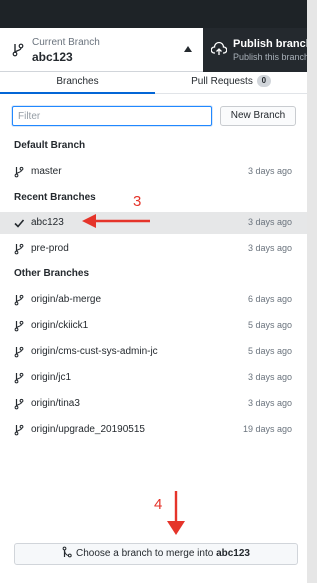 The width and height of the screenshot is (320, 583). I want to click on new-branch-button: New Branch, so click(258, 116).